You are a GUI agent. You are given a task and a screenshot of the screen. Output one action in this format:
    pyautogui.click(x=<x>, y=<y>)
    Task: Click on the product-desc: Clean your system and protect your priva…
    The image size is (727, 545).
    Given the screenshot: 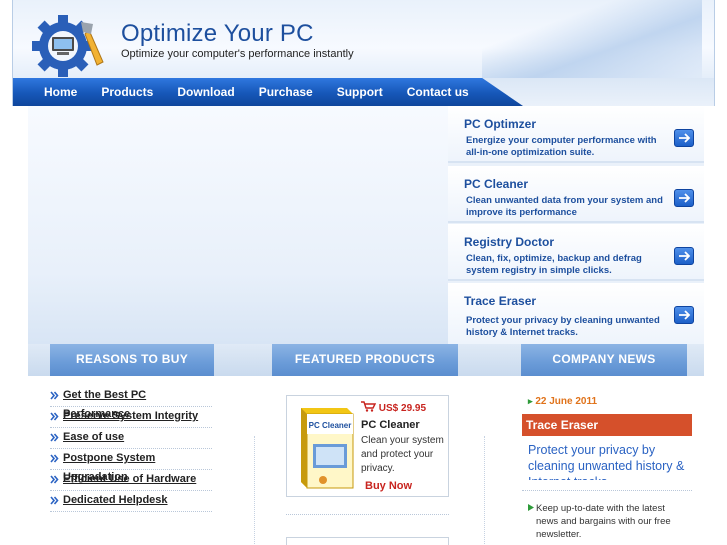 What is the action you would take?
    pyautogui.click(x=402, y=454)
    